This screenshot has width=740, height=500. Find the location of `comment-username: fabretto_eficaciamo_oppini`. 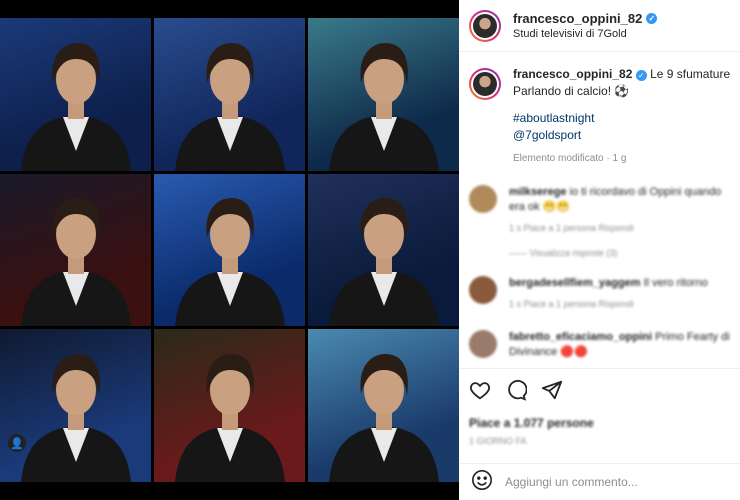

comment-username: fabretto_eficaciamo_oppini is located at coordinates (580, 337).